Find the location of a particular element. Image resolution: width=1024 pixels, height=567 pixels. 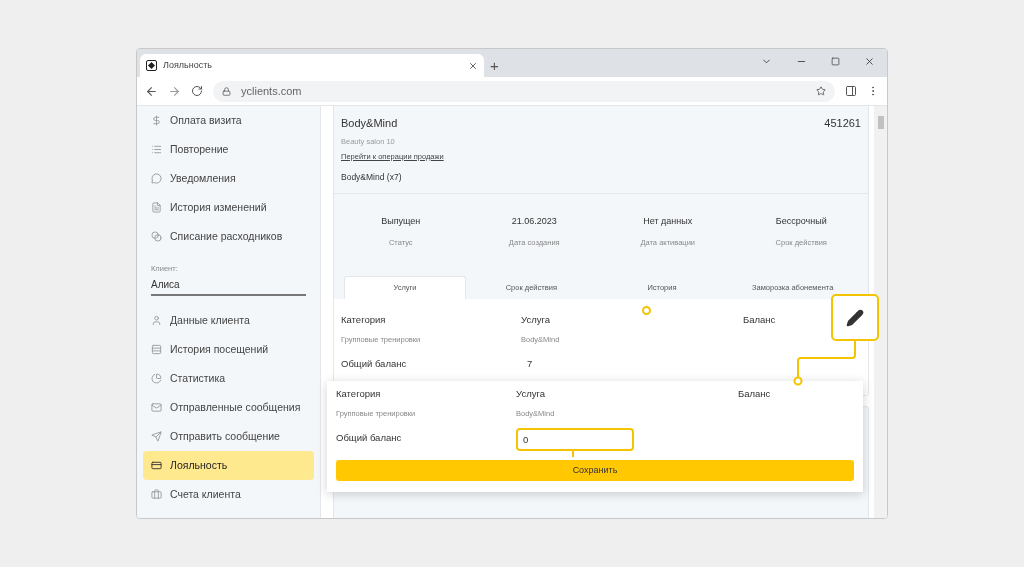

edit-button is located at coordinates (855, 317).